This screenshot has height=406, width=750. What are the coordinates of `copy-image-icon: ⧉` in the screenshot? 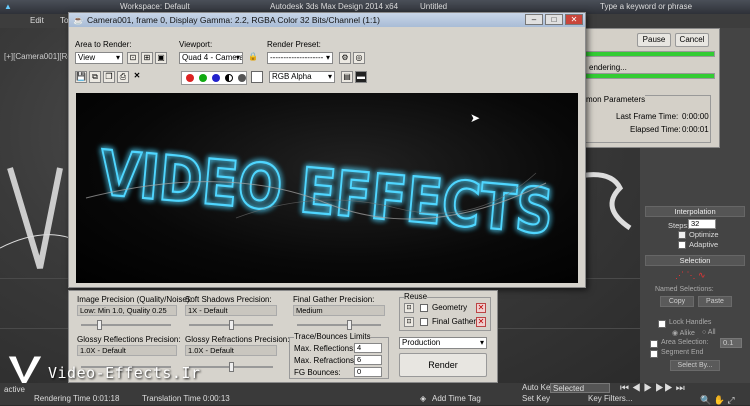 It's located at (95, 77).